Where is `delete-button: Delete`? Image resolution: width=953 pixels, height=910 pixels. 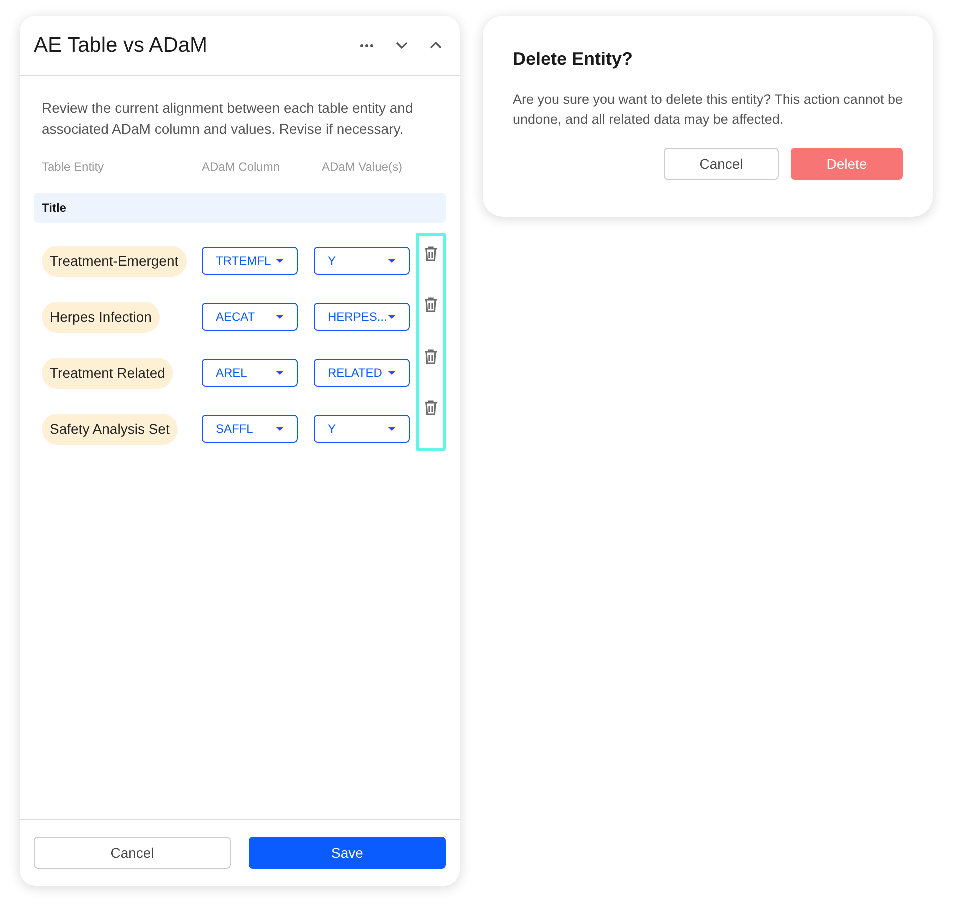
delete-button: Delete is located at coordinates (847, 164).